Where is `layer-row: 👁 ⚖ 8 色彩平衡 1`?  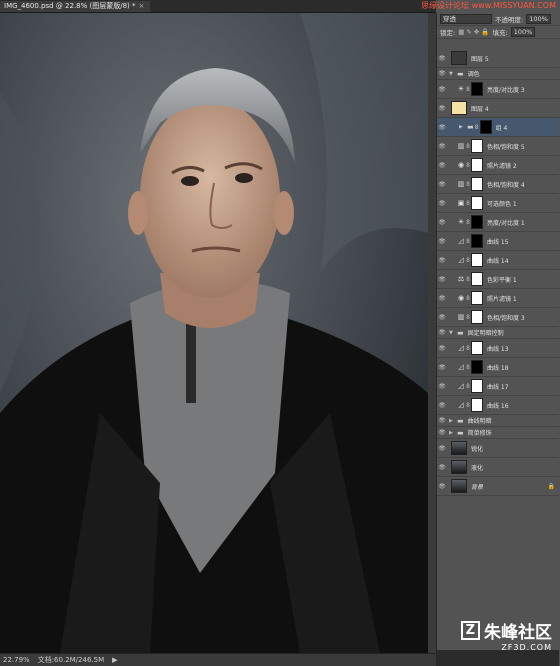 layer-row: 👁 ⚖ 8 色彩平衡 1 is located at coordinates (498, 279).